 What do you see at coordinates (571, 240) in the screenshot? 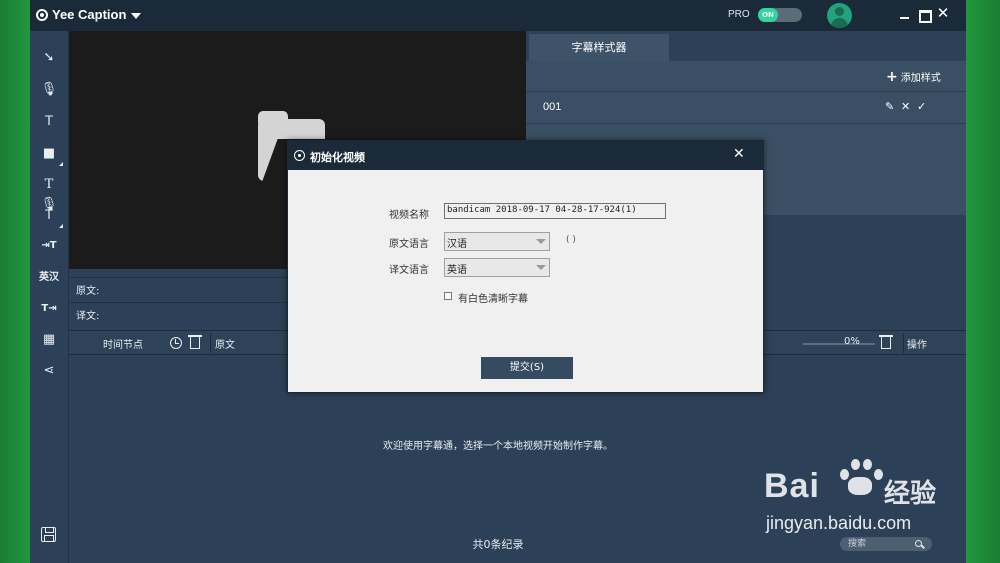
I see `source-lang-note: ( )` at bounding box center [571, 240].